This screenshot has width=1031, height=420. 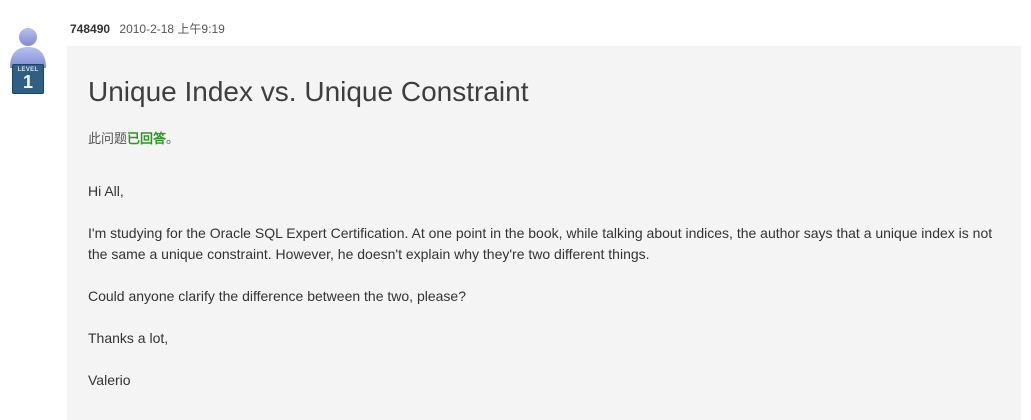 I want to click on answered-link: 已回答, so click(x=146, y=138).